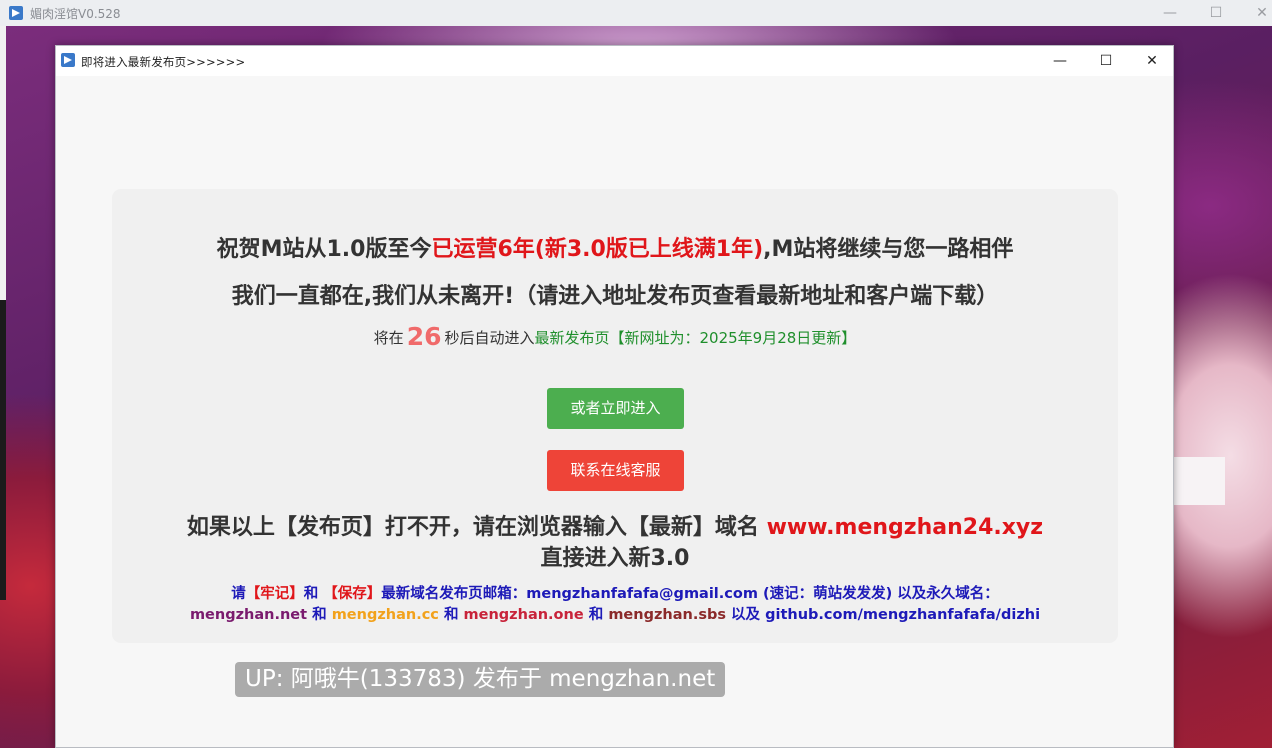 This screenshot has height=748, width=1272. I want to click on background-window-title: 媚肉淫馆V0.528, so click(75, 14).